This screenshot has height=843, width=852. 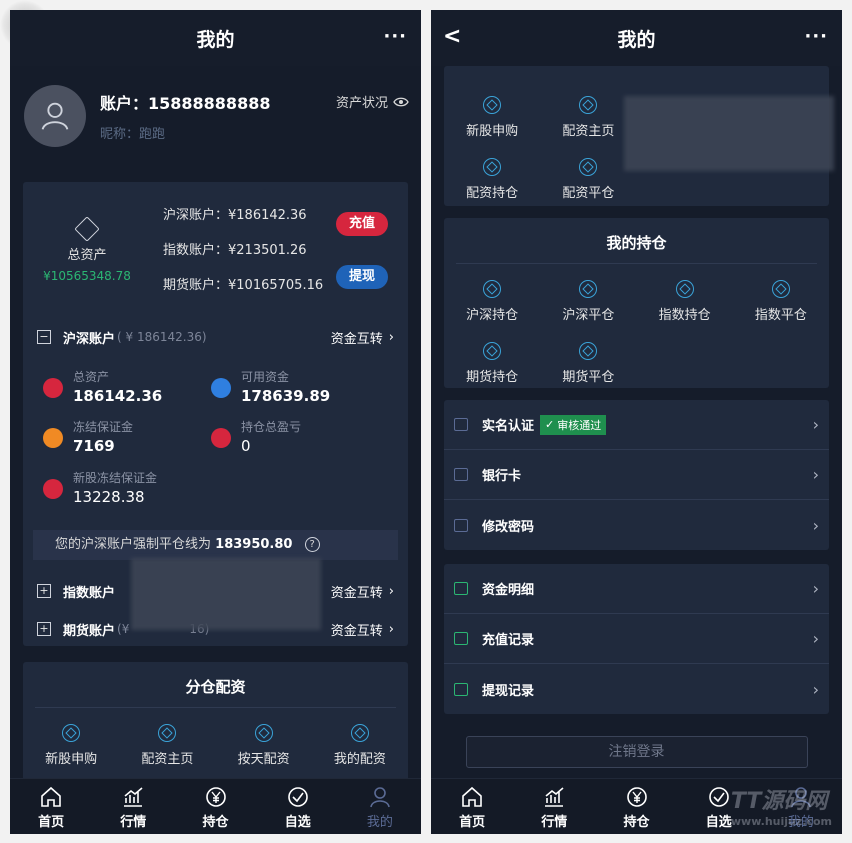 I want to click on recharge-button: 充值, so click(x=362, y=224).